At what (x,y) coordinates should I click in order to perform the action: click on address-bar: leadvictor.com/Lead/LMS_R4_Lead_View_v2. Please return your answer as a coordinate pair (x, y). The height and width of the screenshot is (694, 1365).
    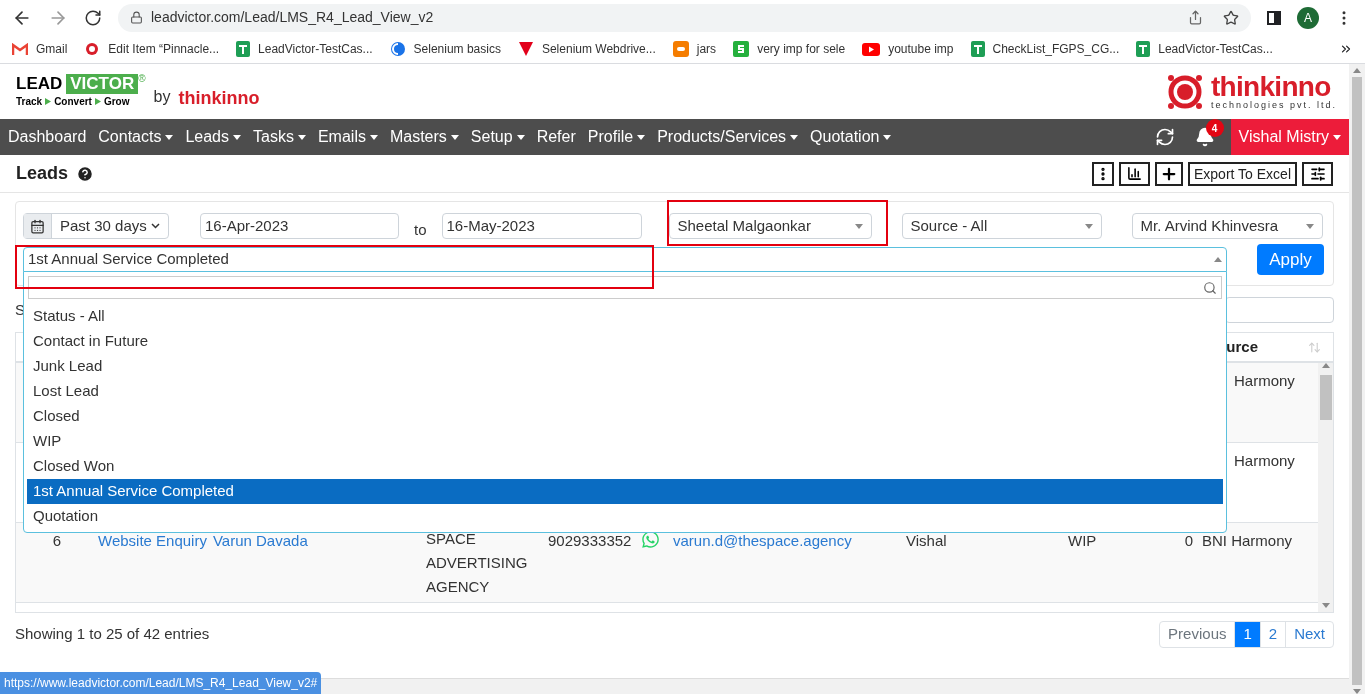
    Looking at the image, I should click on (684, 17).